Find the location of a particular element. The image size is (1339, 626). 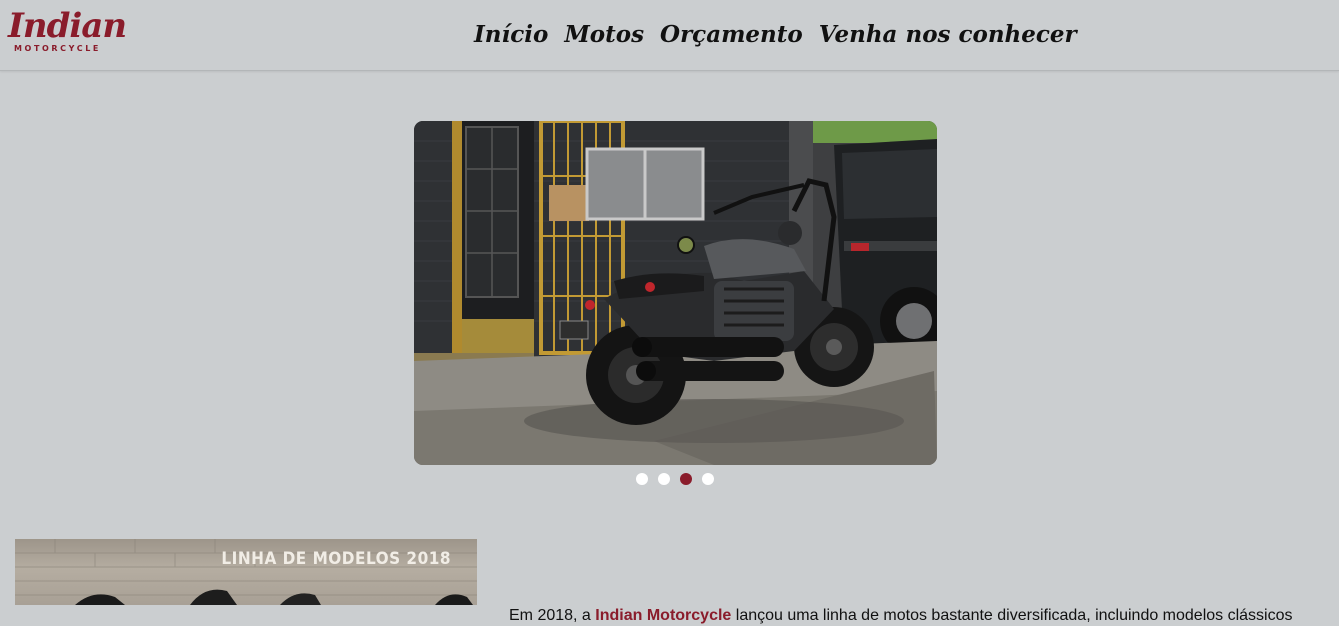

promo-title: LINHA DE MODELOS 2018 is located at coordinates (336, 559).